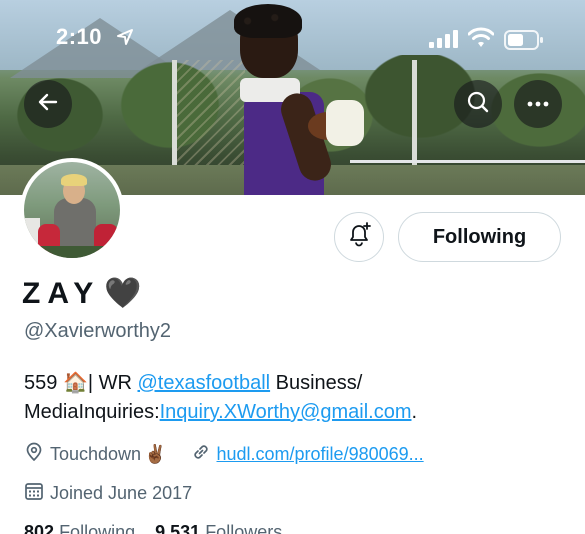  I want to click on search-button, so click(478, 104).